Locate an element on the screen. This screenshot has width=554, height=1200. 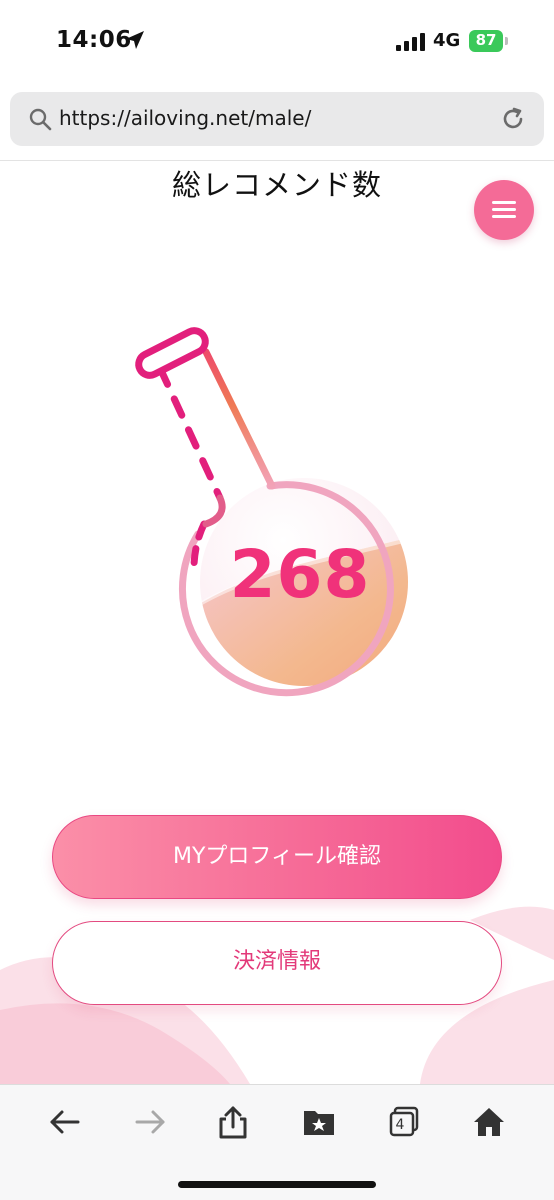
my-profile-button-label: MYプロフィール確認 is located at coordinates (277, 856).